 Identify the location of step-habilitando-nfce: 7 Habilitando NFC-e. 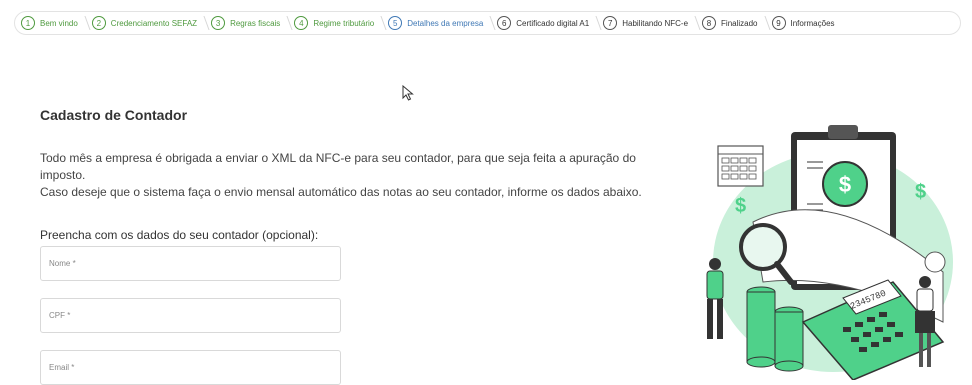
(652, 23).